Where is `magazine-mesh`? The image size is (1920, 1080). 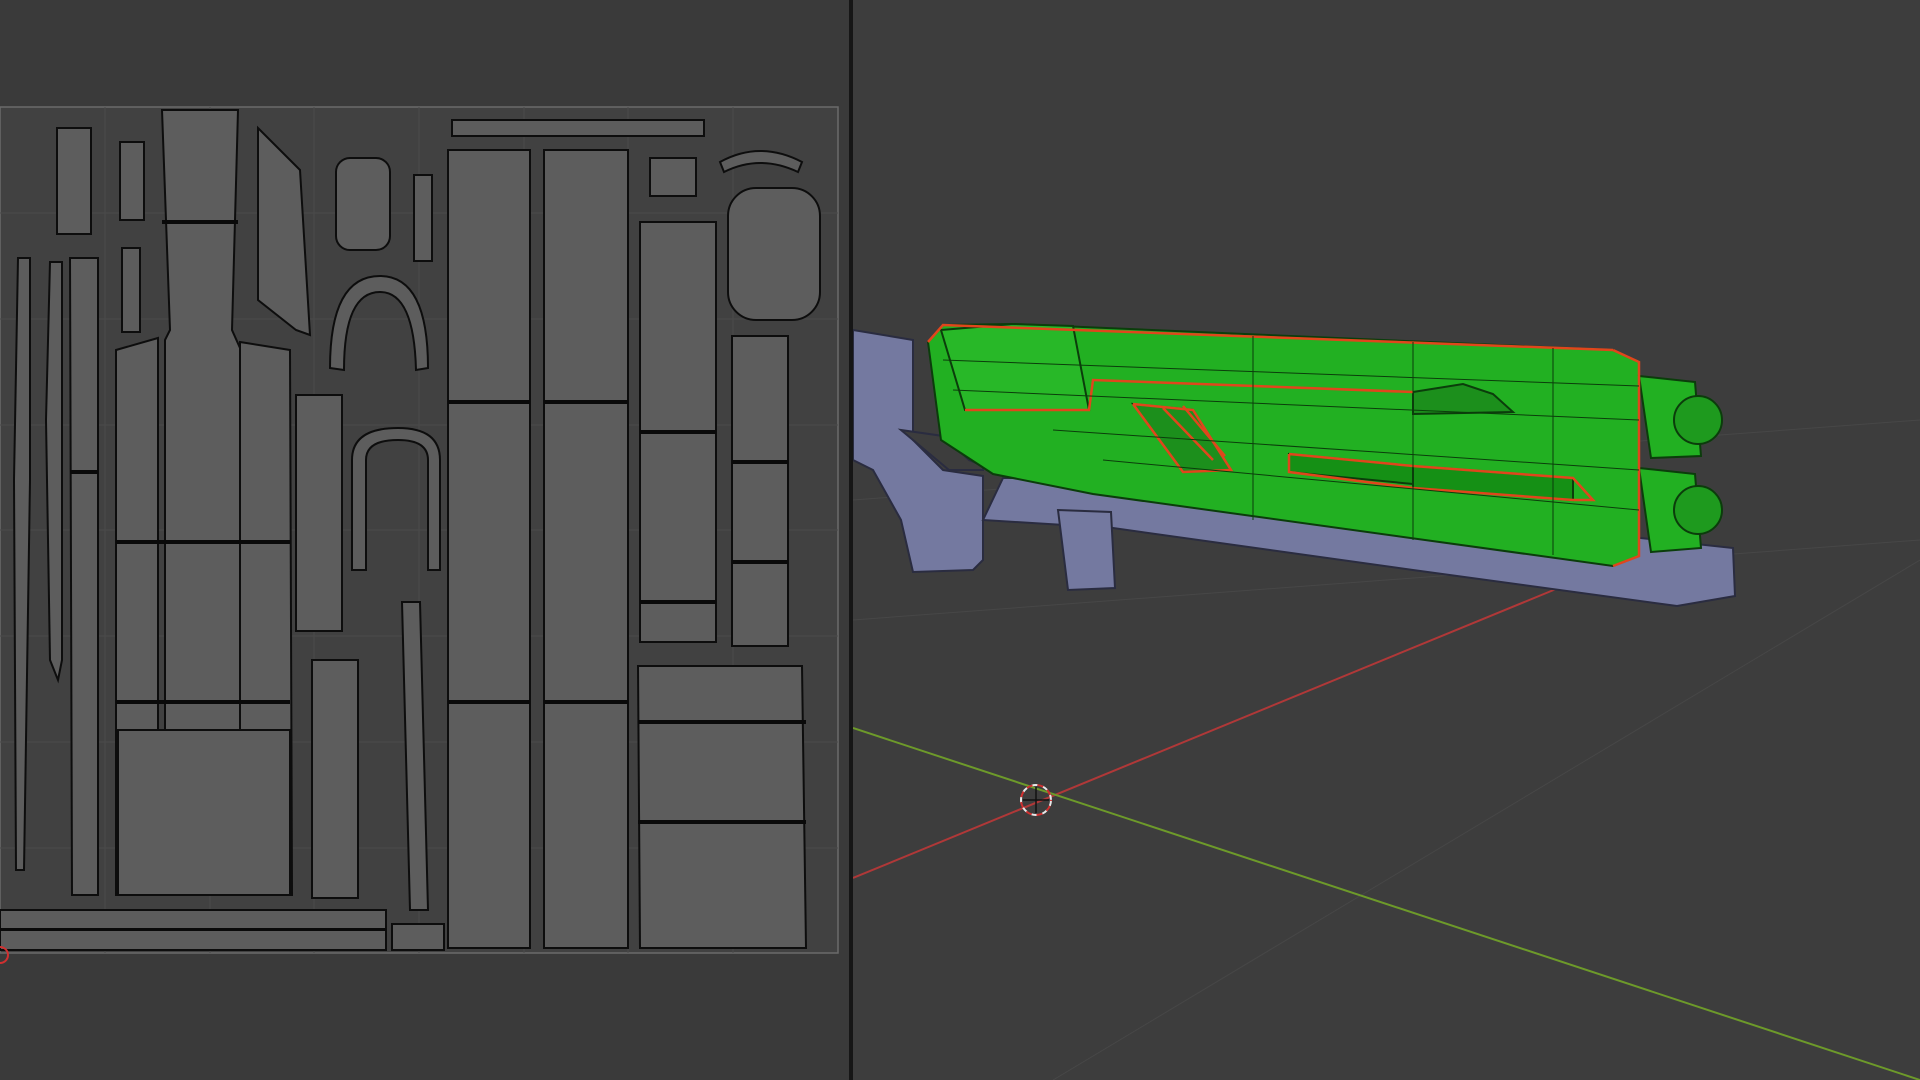
magazine-mesh is located at coordinates (1086, 550).